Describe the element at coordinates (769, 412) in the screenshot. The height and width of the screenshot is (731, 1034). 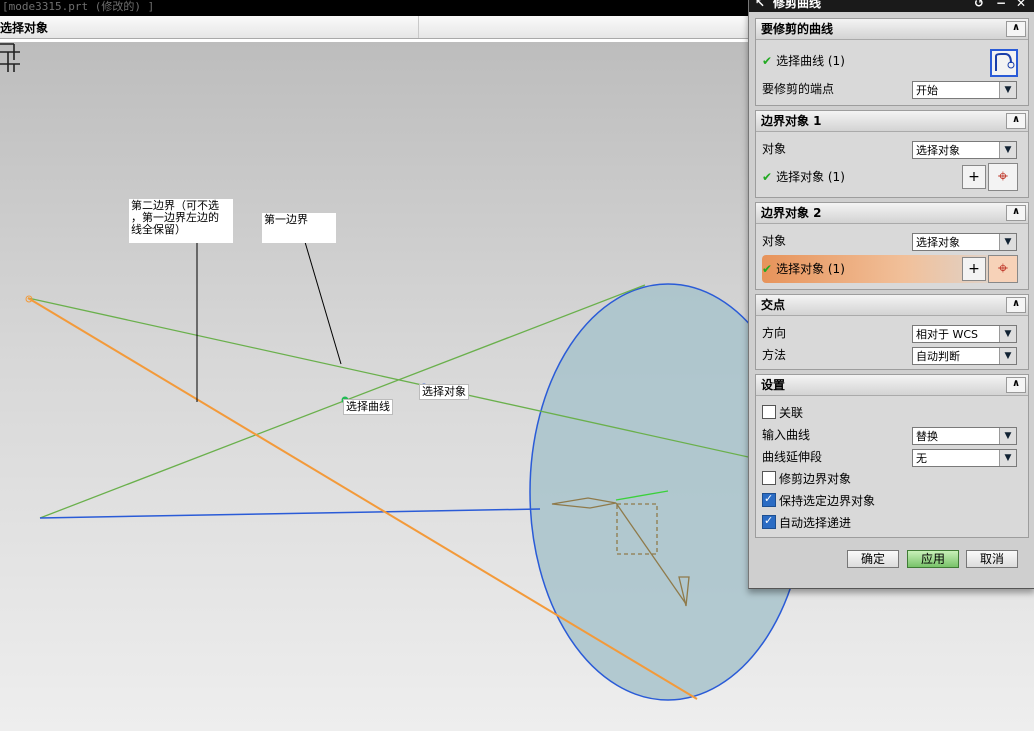
I see `checkbox-associative` at that location.